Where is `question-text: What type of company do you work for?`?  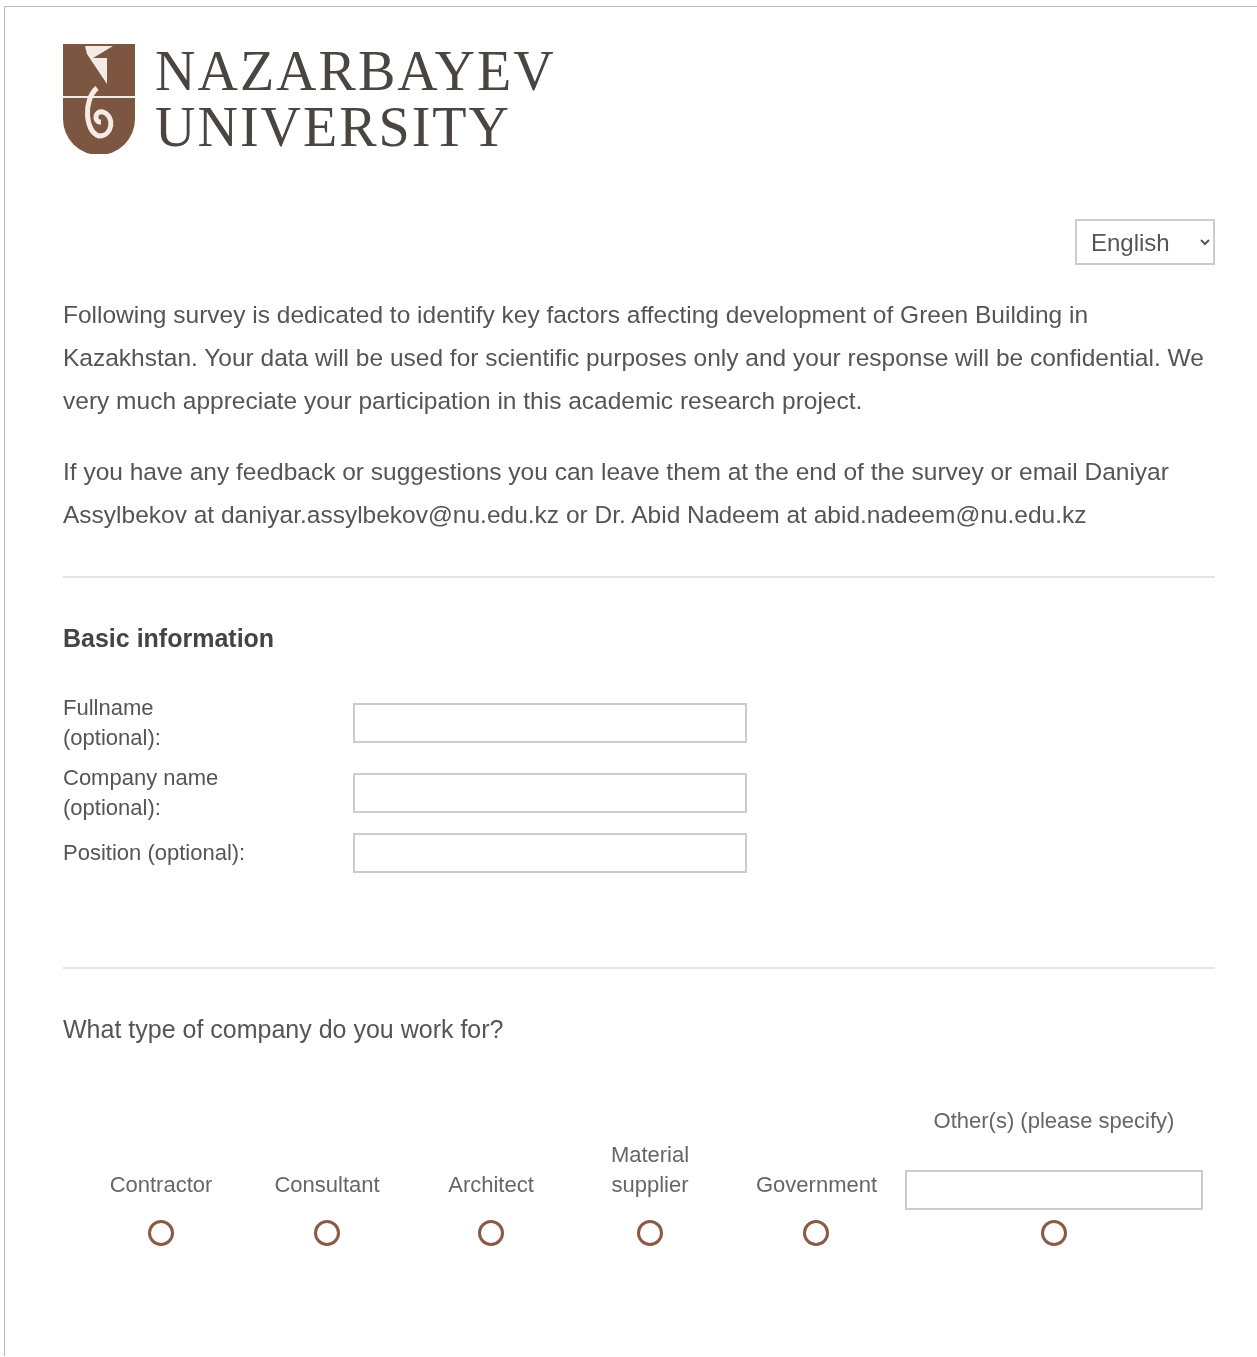 question-text: What type of company do you work for? is located at coordinates (284, 1029).